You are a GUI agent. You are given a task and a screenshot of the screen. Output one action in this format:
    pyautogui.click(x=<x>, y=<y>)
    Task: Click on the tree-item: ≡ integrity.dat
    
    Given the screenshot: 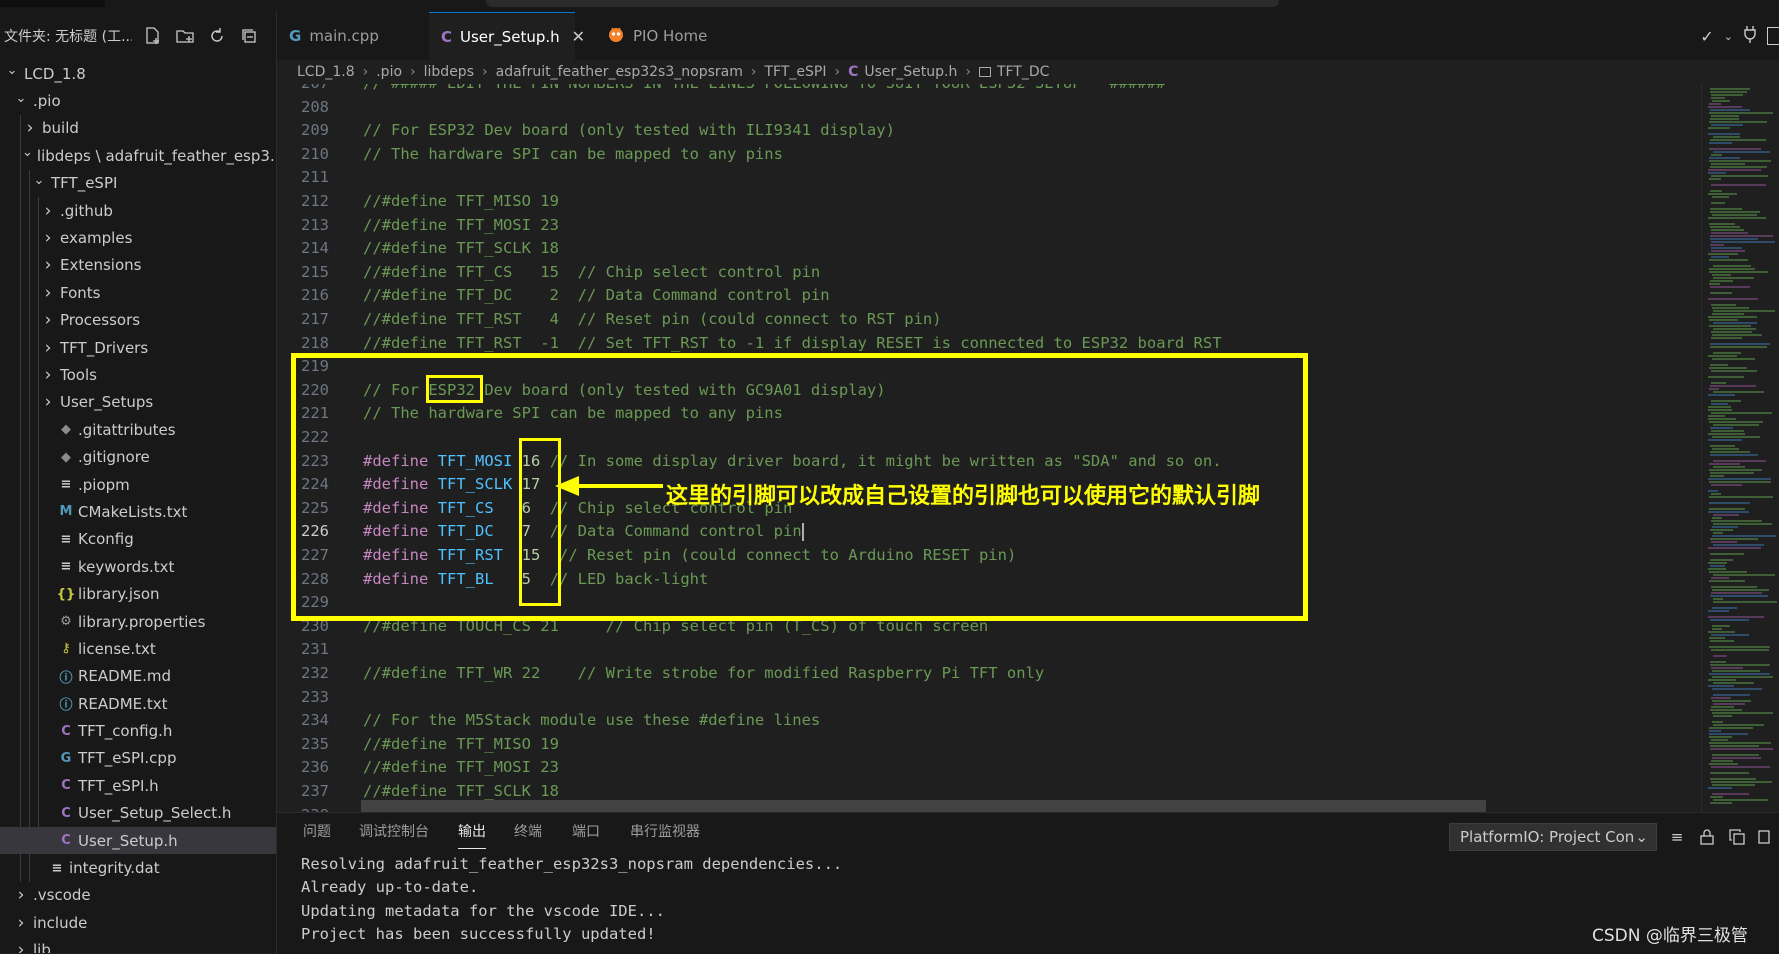 What is the action you would take?
    pyautogui.click(x=138, y=868)
    